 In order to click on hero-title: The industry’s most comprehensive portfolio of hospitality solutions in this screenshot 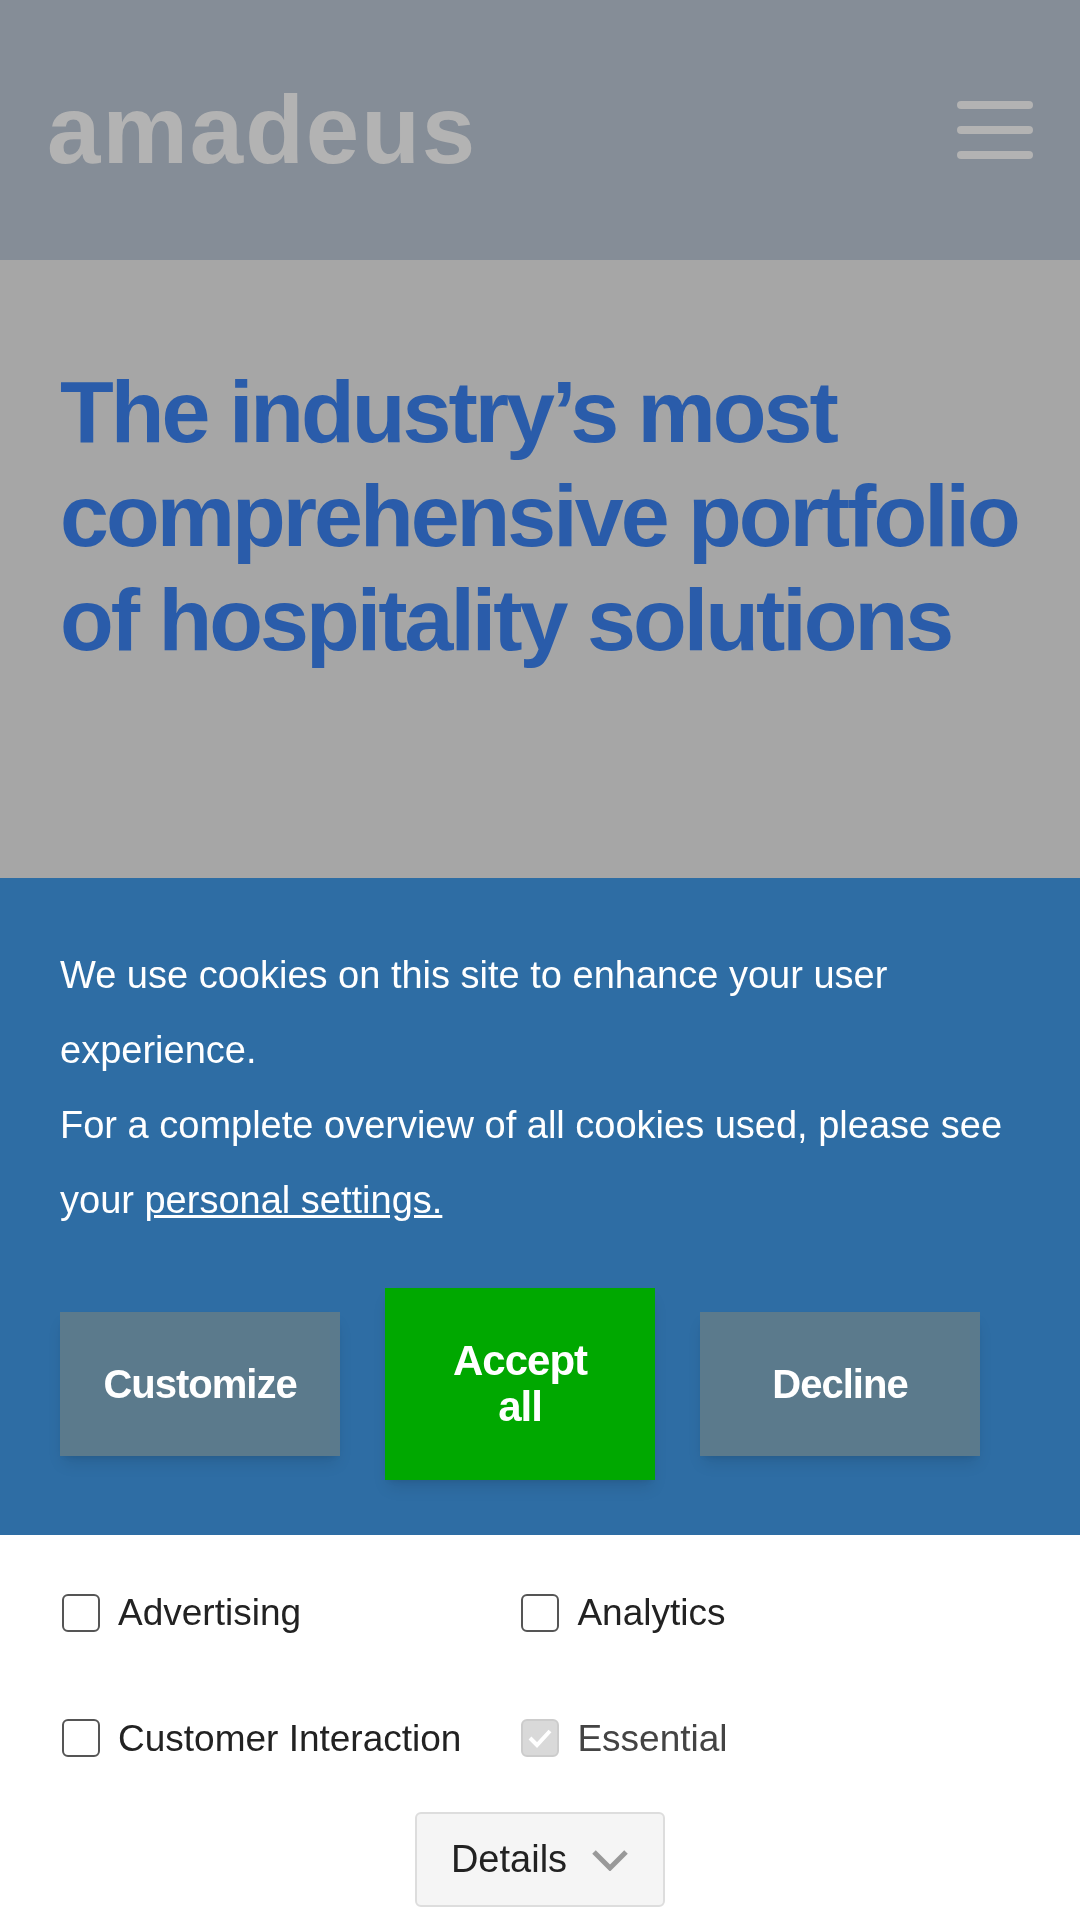, I will do `click(539, 516)`.